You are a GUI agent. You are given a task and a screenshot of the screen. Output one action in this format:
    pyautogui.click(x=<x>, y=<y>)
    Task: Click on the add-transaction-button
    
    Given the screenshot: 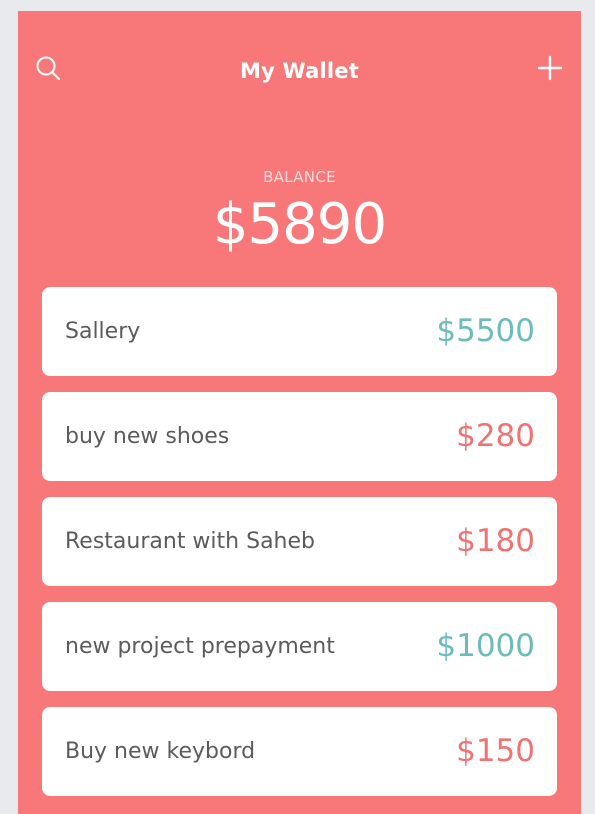 What is the action you would take?
    pyautogui.click(x=550, y=68)
    